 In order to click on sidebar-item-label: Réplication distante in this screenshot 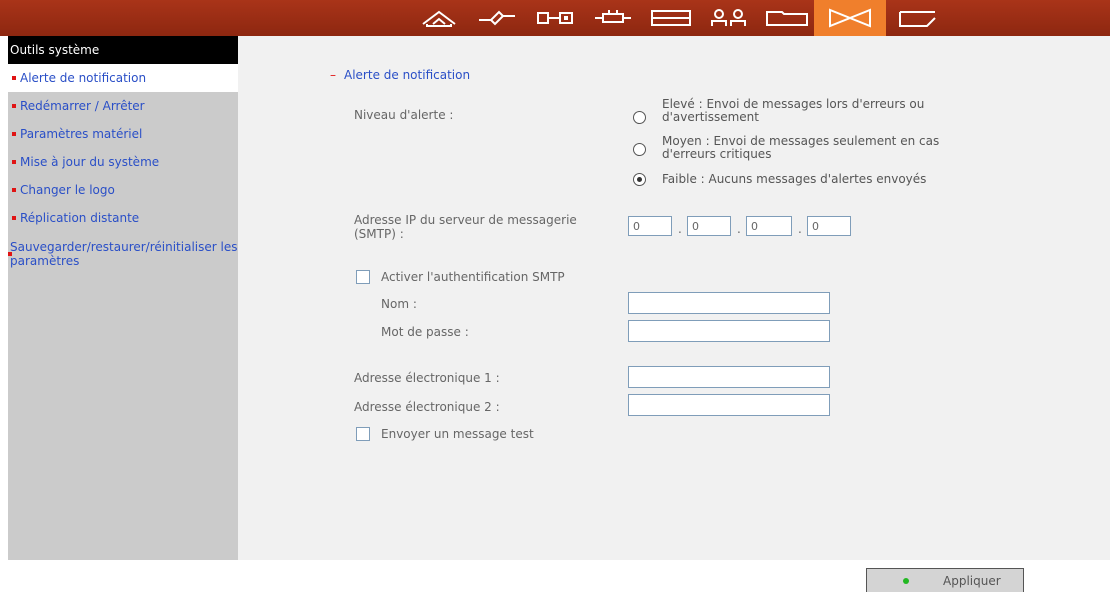, I will do `click(80, 218)`.